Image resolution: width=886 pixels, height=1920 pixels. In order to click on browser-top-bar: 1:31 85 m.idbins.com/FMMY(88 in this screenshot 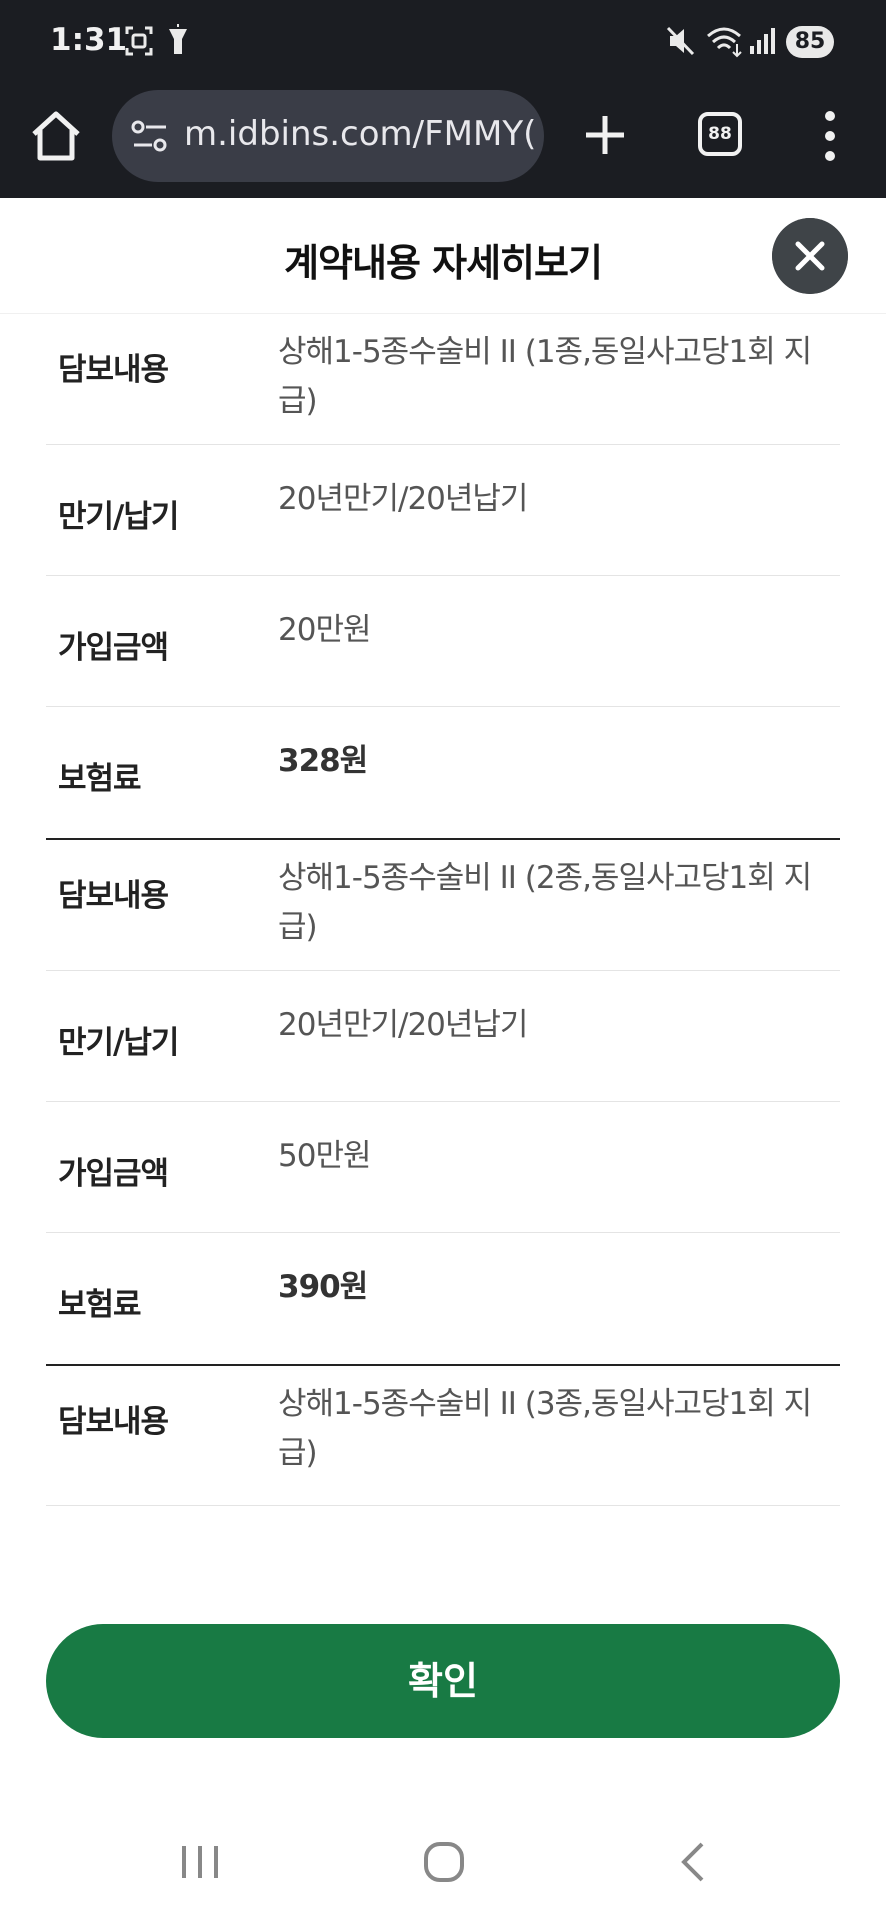, I will do `click(443, 99)`.